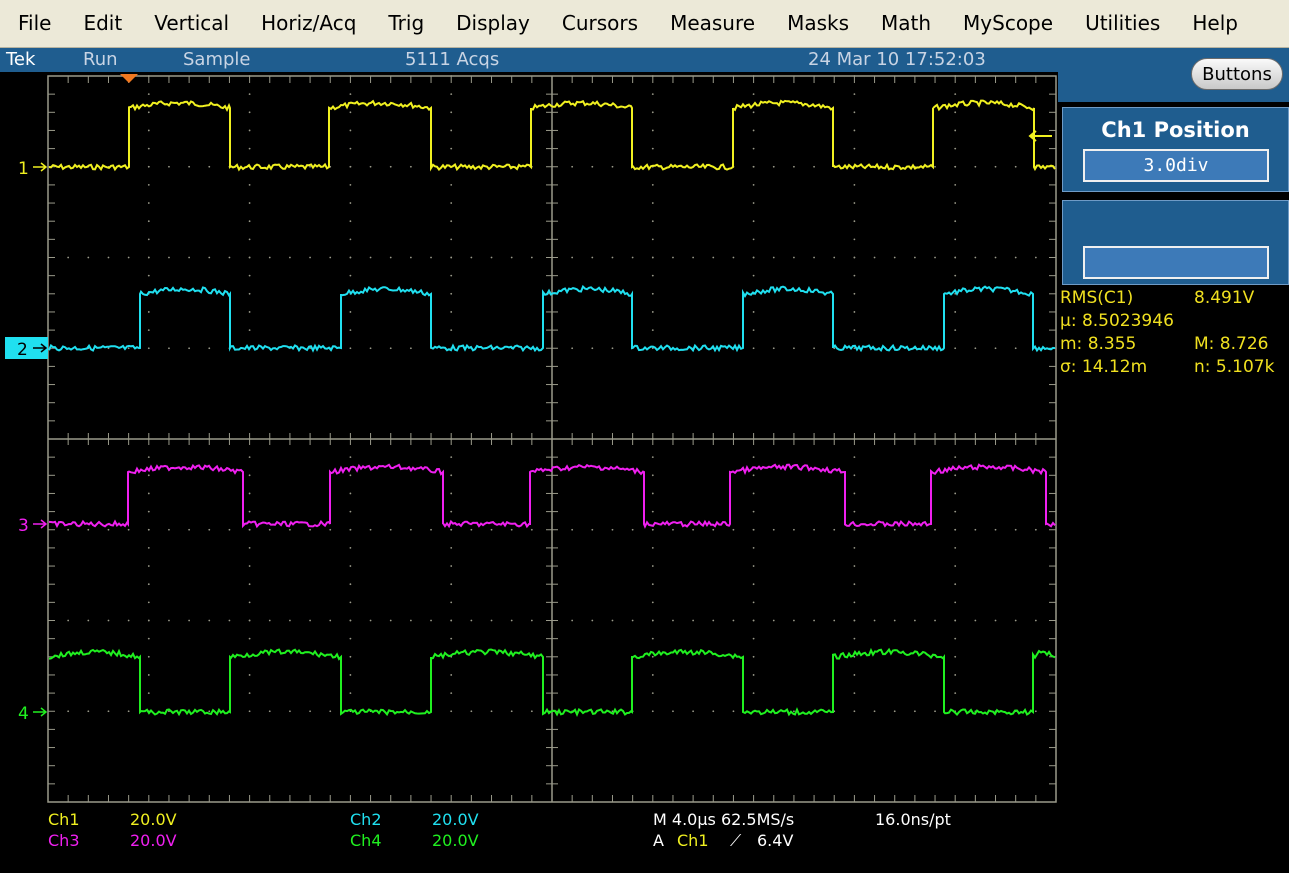  I want to click on ch1-position-field: 3.0div, so click(1176, 165).